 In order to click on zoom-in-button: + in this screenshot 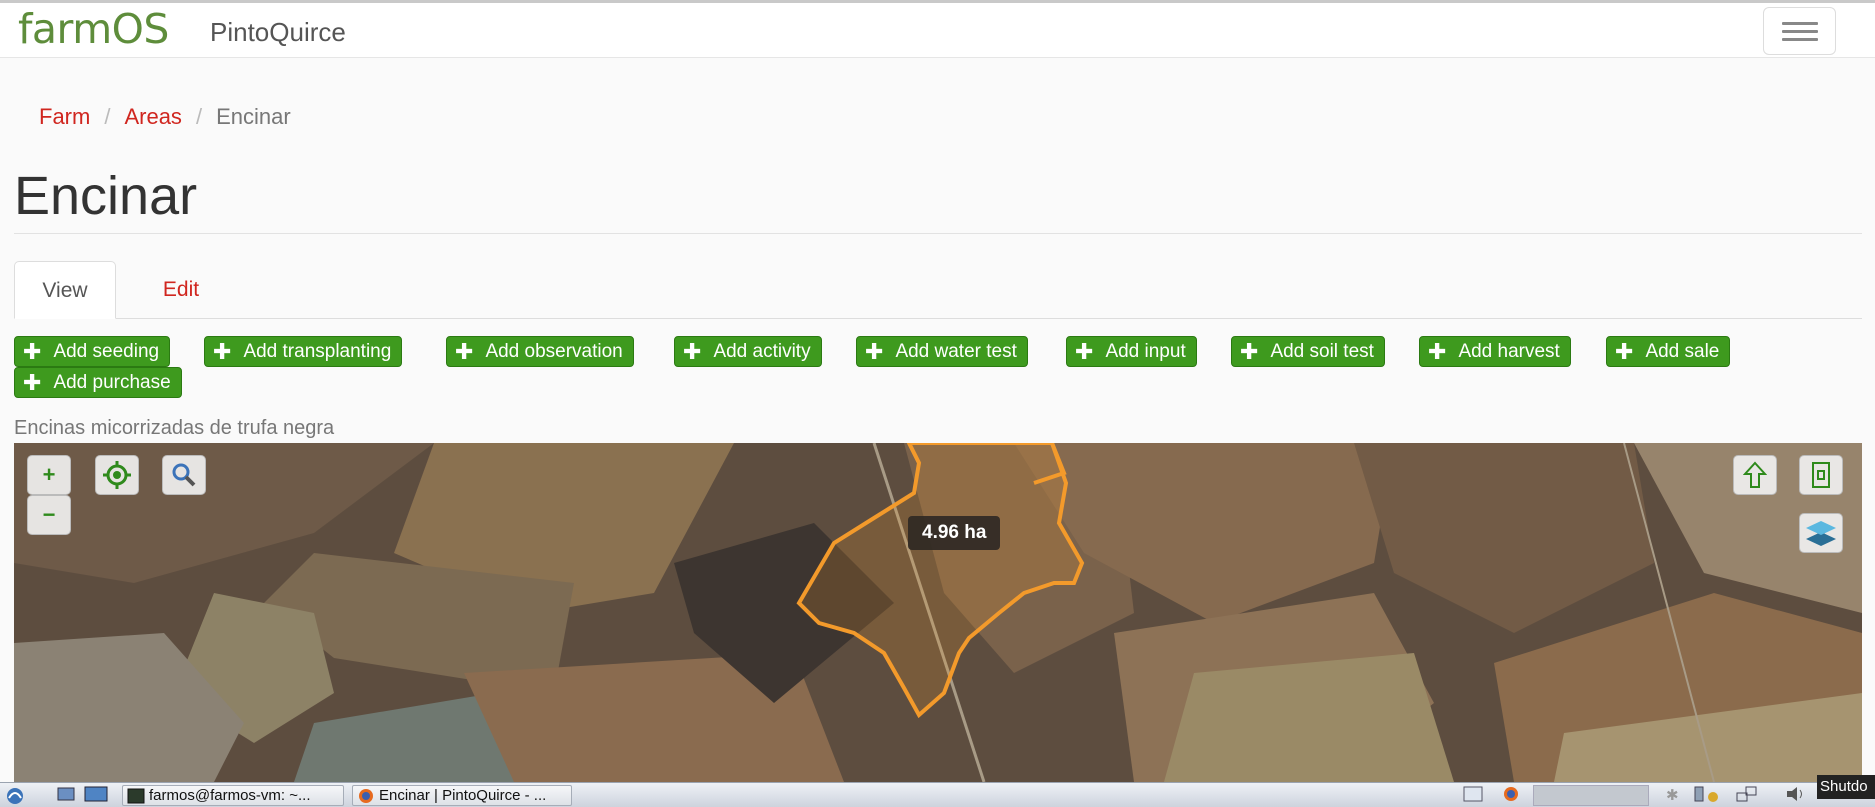, I will do `click(49, 475)`.